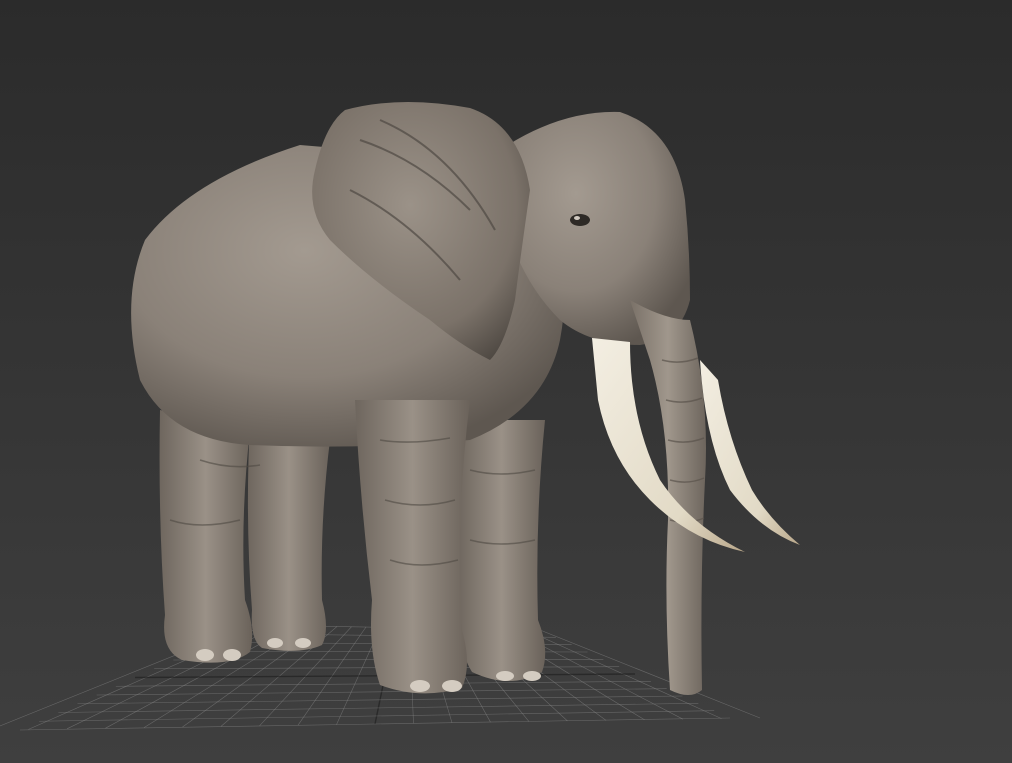  Describe the element at coordinates (288, 535) in the screenshot. I see `back-far-leg` at that location.